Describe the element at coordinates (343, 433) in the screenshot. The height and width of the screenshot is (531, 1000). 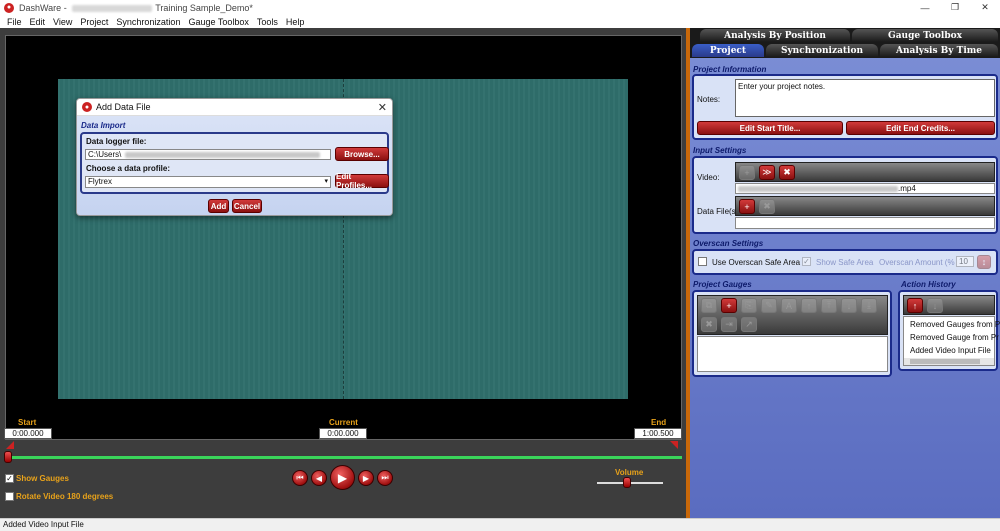
I see `current-time-field: 0:00.000` at that location.